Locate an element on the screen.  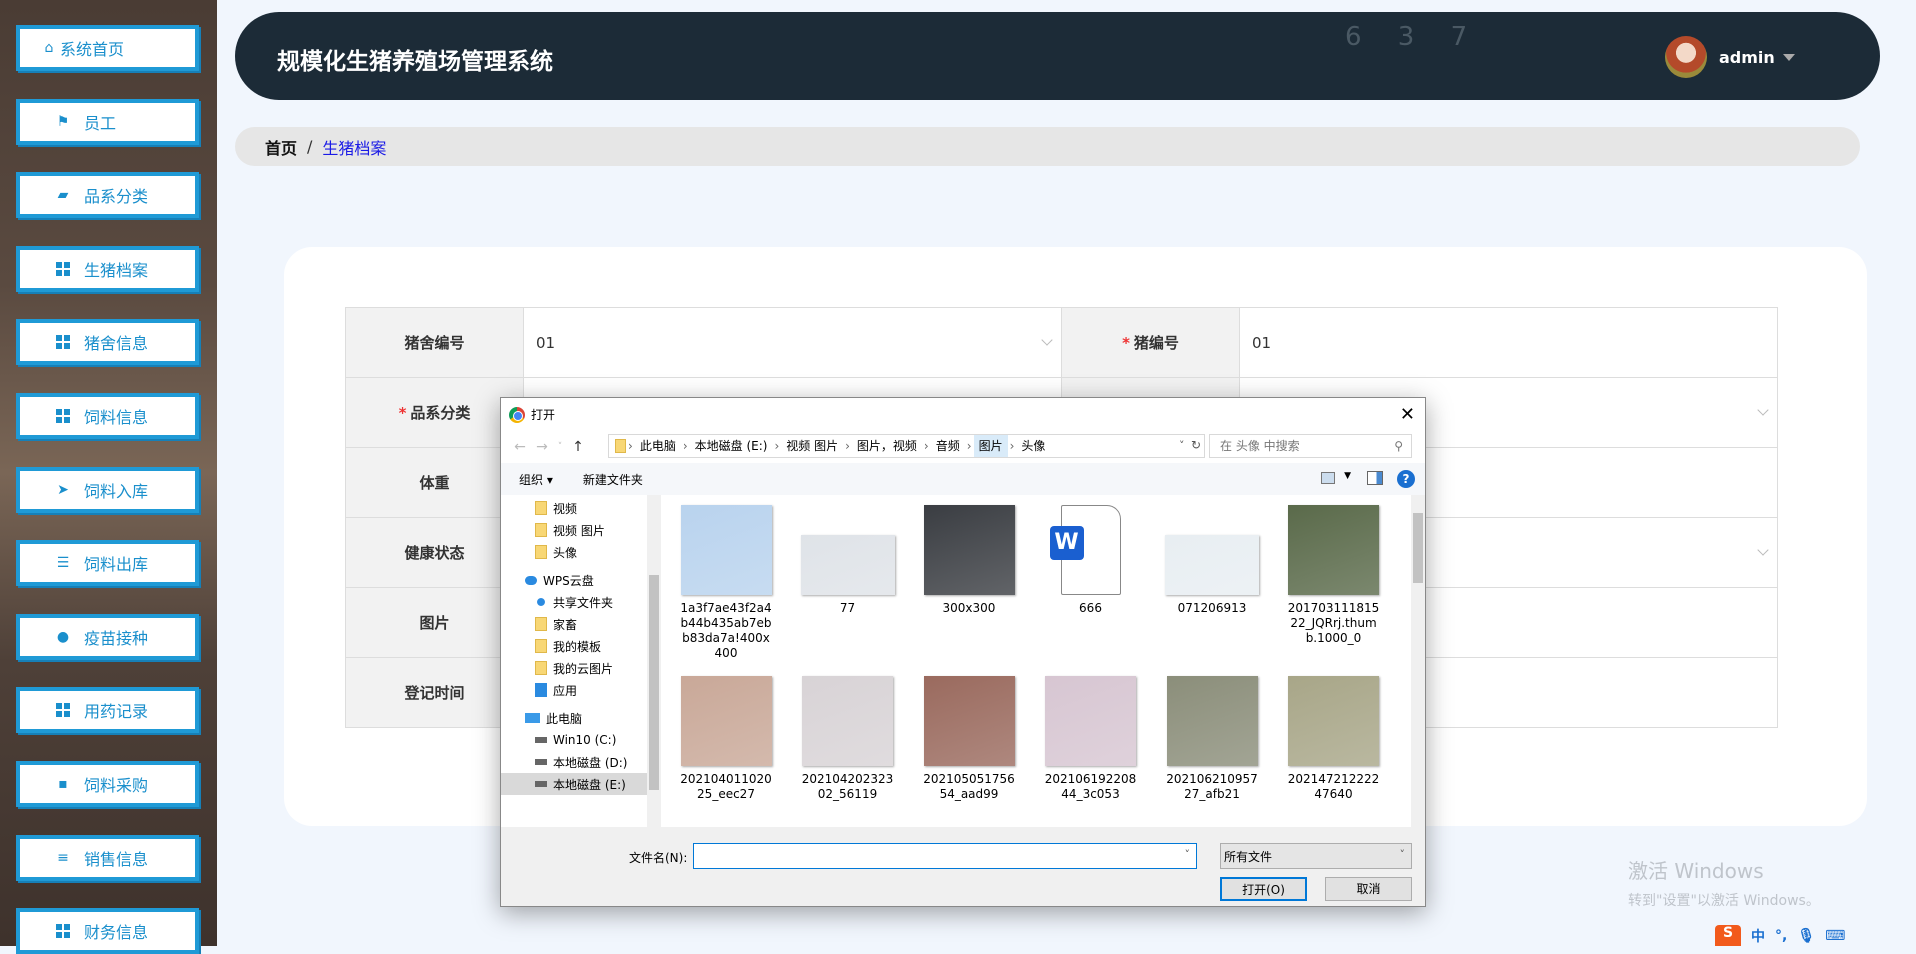
sidebar-item-7: ☰ 饲料出库 is located at coordinates (107, 563).